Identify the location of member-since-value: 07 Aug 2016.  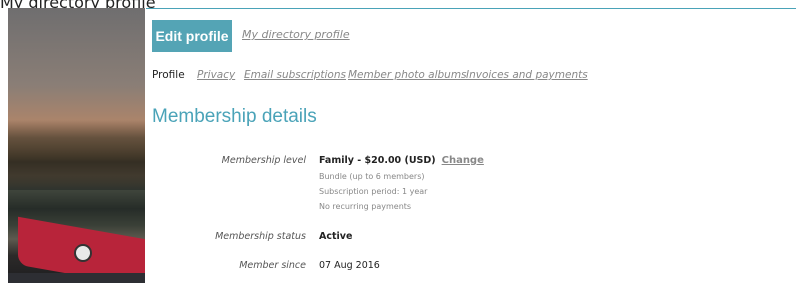
(349, 265).